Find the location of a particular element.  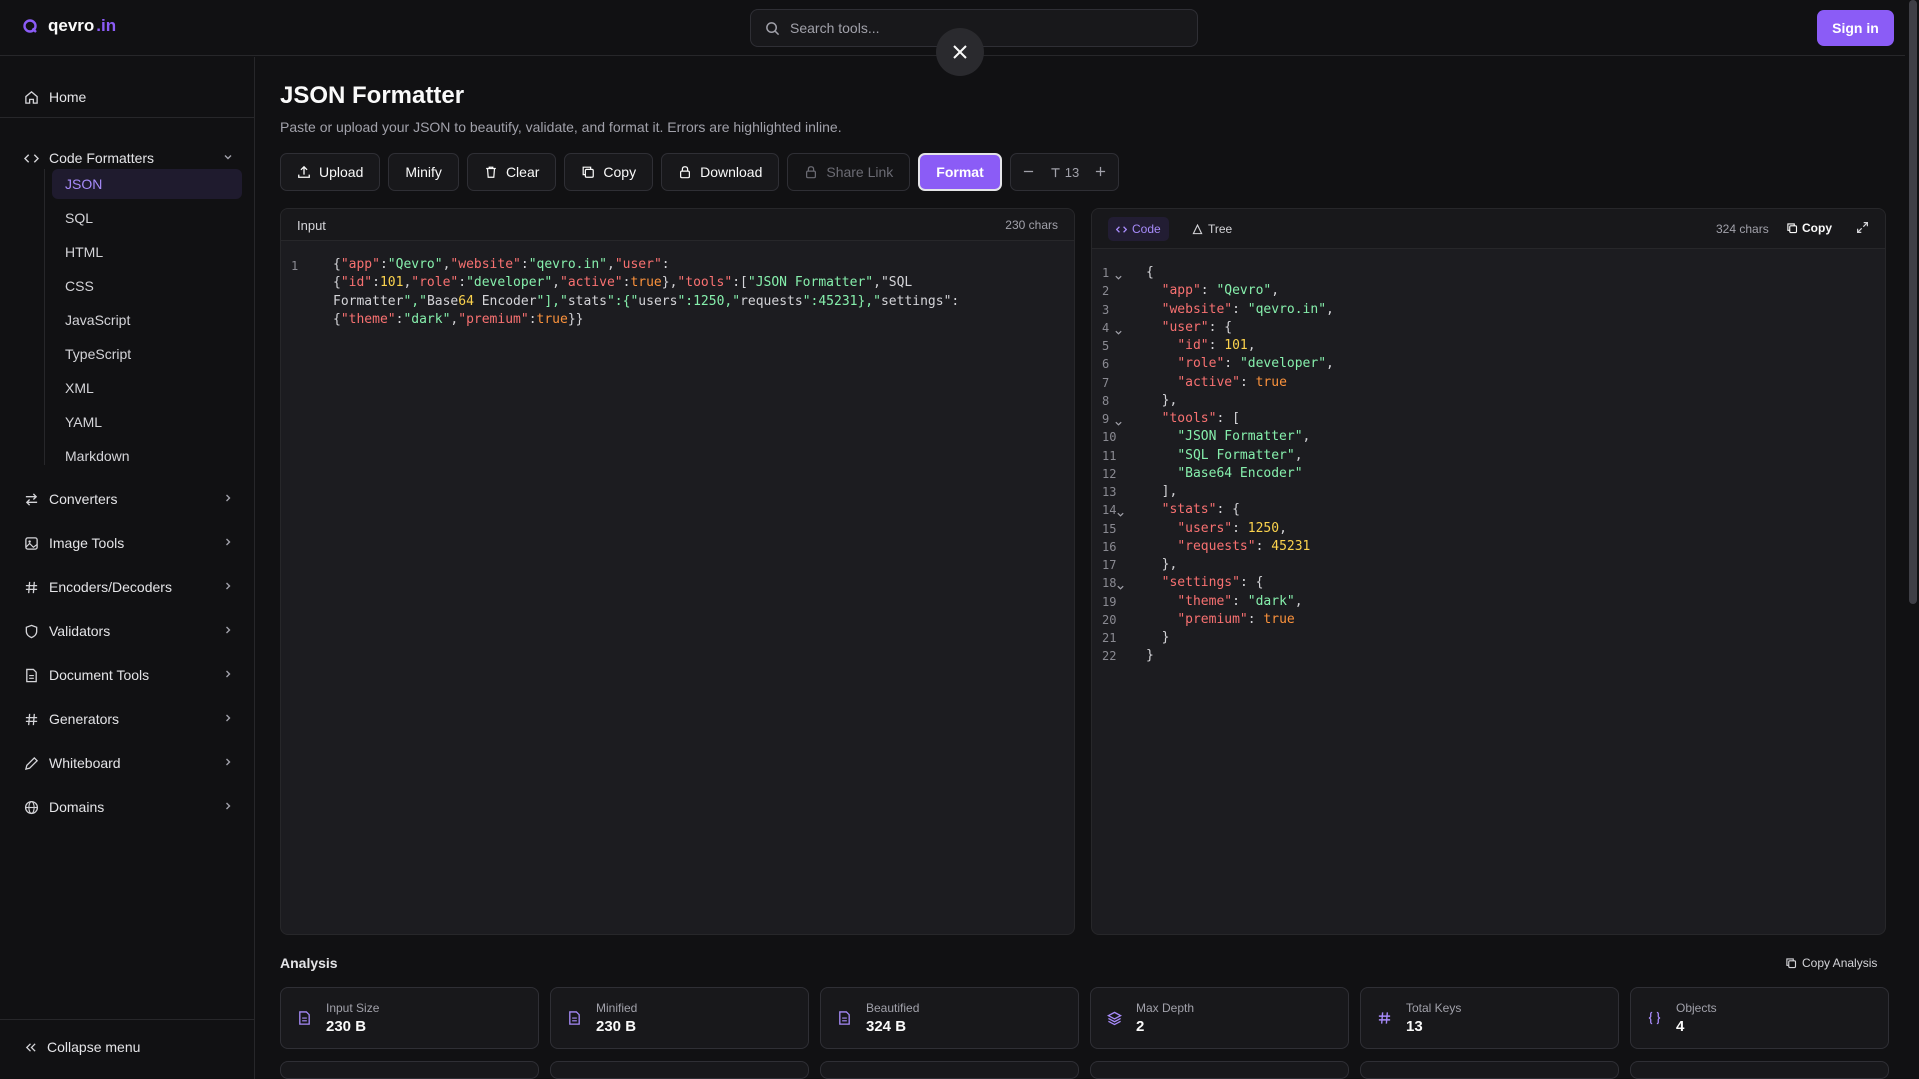

collapse-menu-label: Collapse menu is located at coordinates (94, 1047).